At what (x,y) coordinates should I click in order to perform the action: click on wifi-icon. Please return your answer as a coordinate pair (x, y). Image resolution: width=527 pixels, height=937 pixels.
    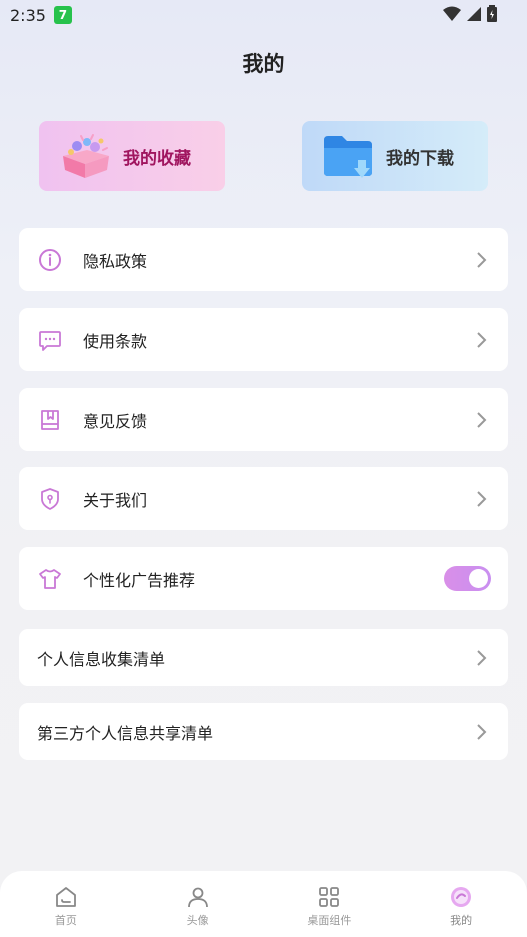
    Looking at the image, I should click on (452, 13).